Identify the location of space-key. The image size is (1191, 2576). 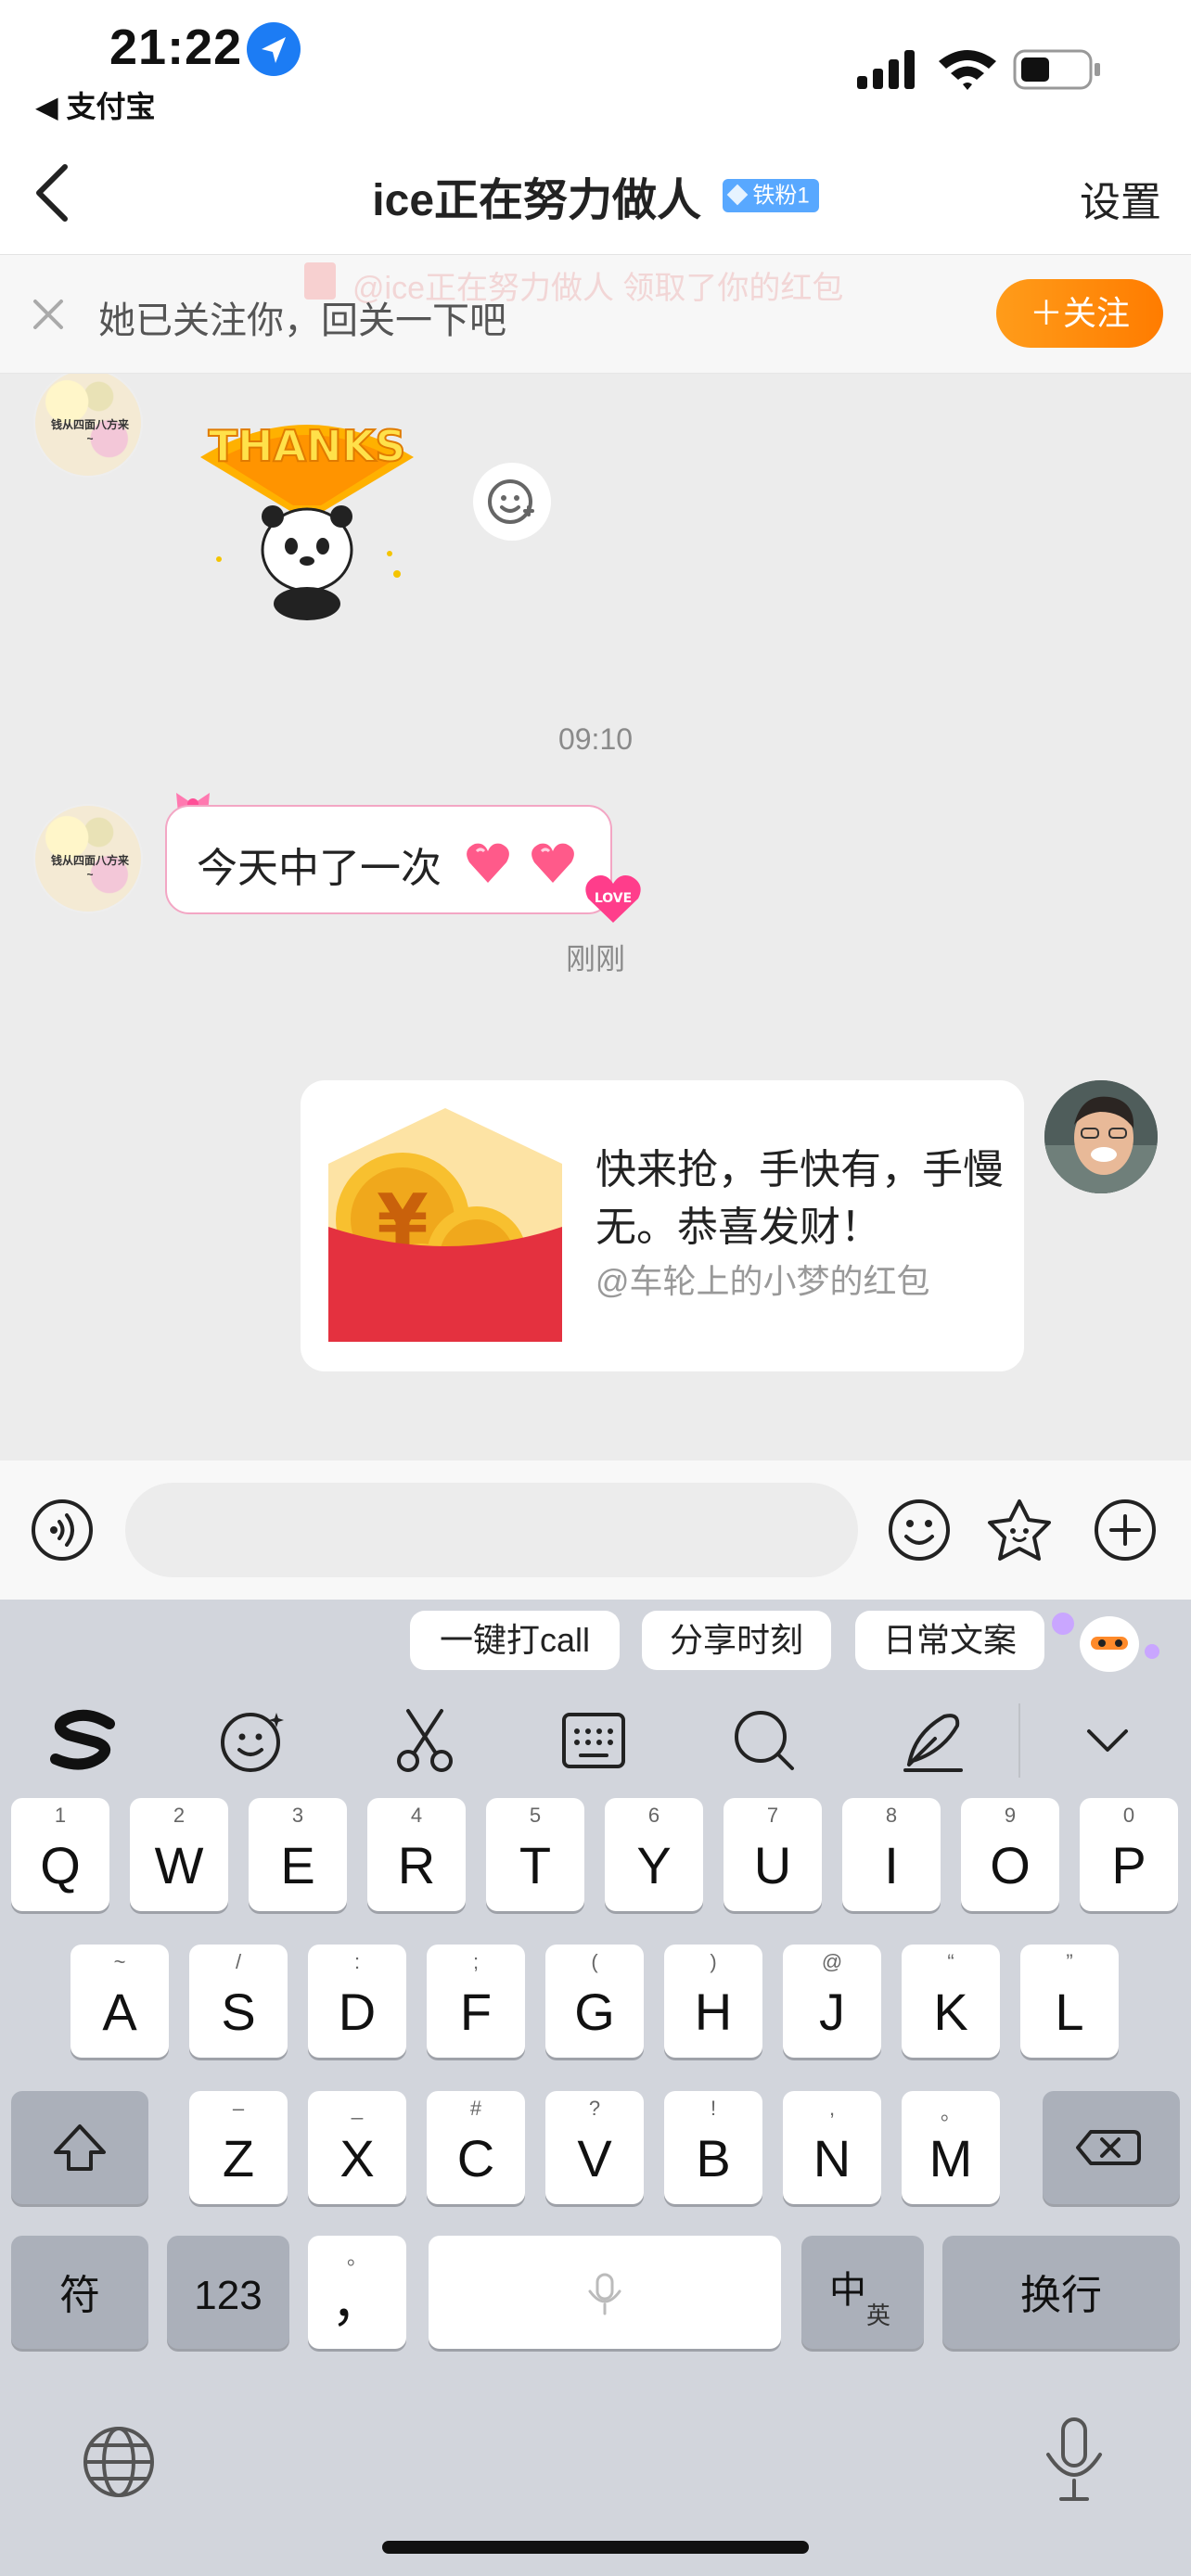
(605, 2292).